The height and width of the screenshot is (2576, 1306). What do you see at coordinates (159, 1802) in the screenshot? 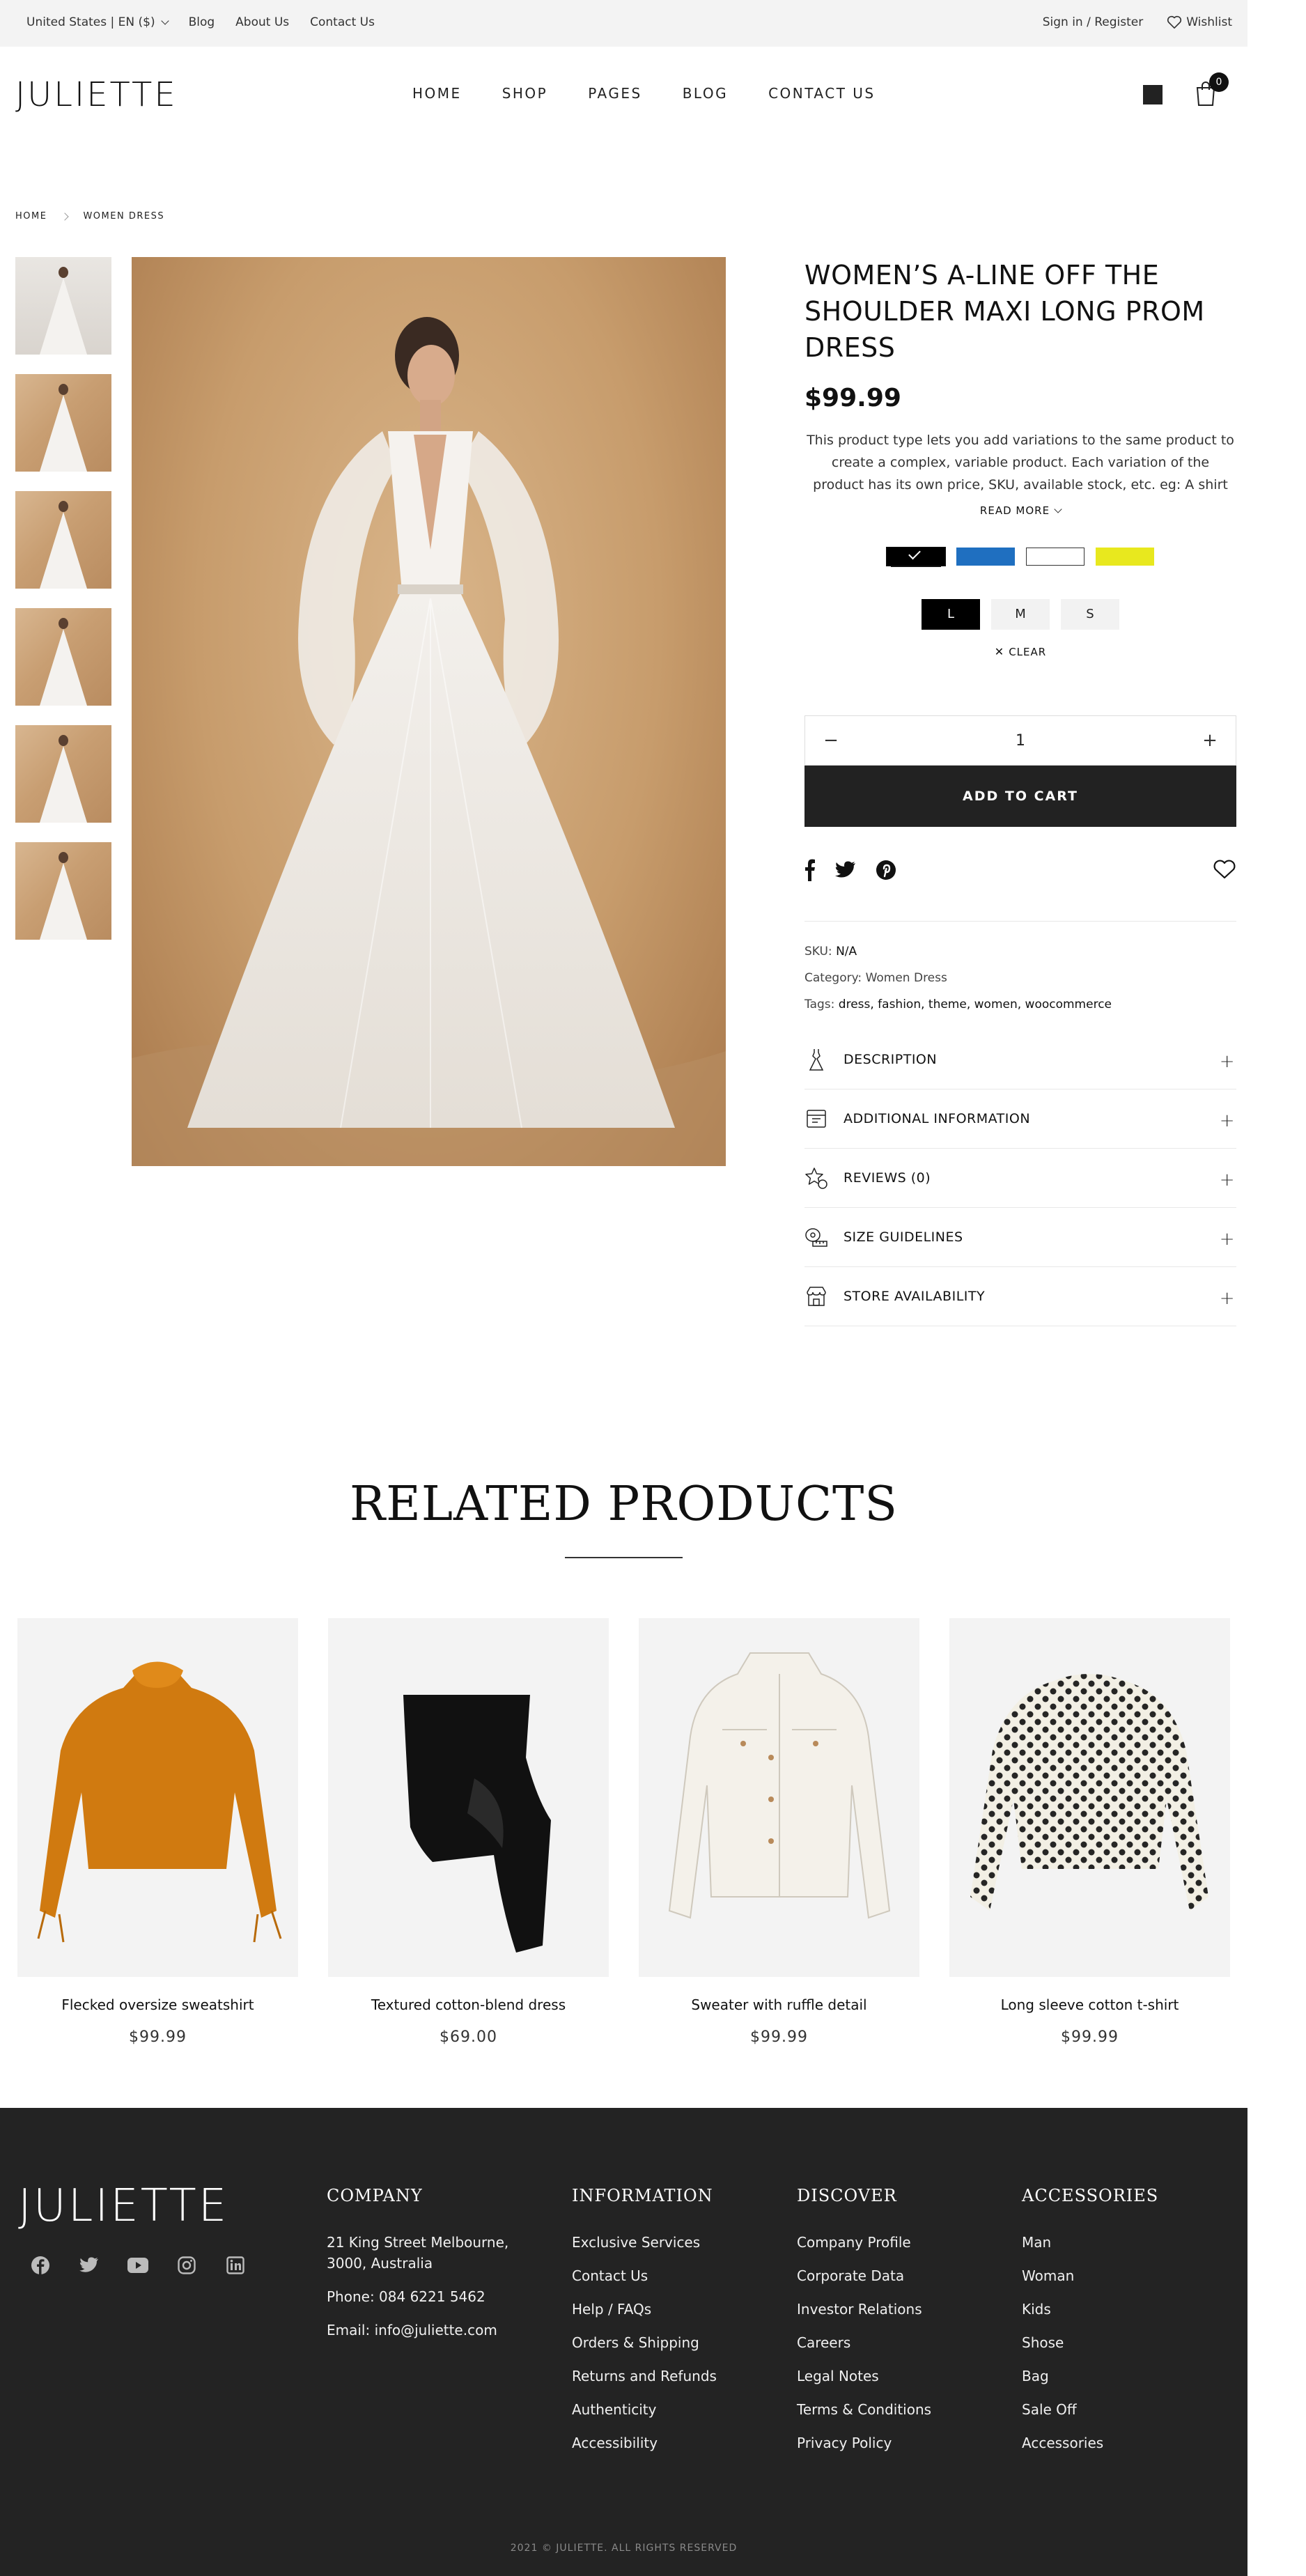
I see `blouse-image` at bounding box center [159, 1802].